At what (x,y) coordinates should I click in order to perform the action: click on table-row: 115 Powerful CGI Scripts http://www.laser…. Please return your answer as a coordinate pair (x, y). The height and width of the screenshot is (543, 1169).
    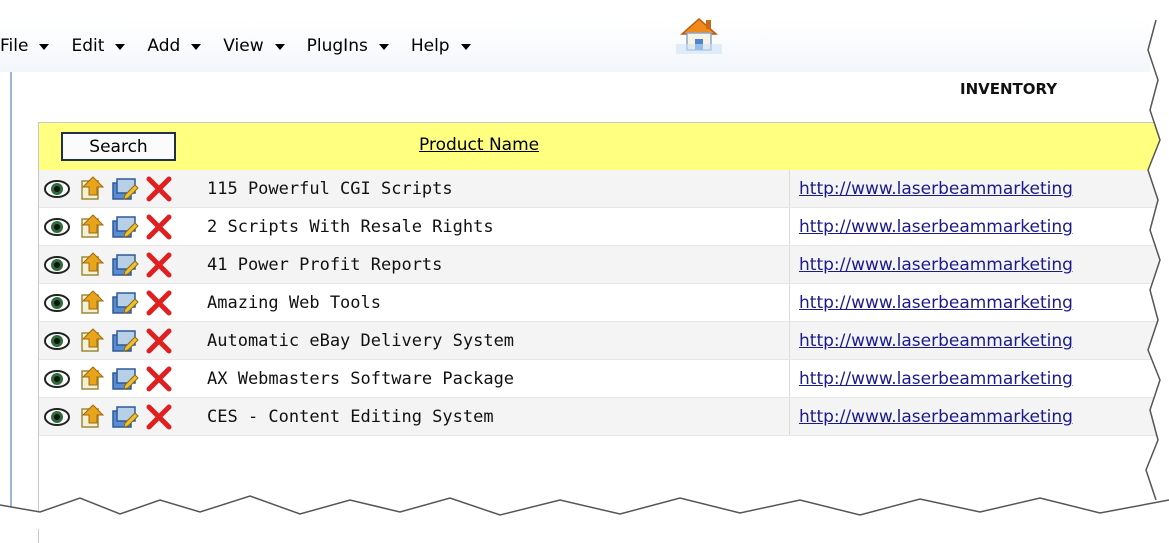
    Looking at the image, I should click on (604, 189).